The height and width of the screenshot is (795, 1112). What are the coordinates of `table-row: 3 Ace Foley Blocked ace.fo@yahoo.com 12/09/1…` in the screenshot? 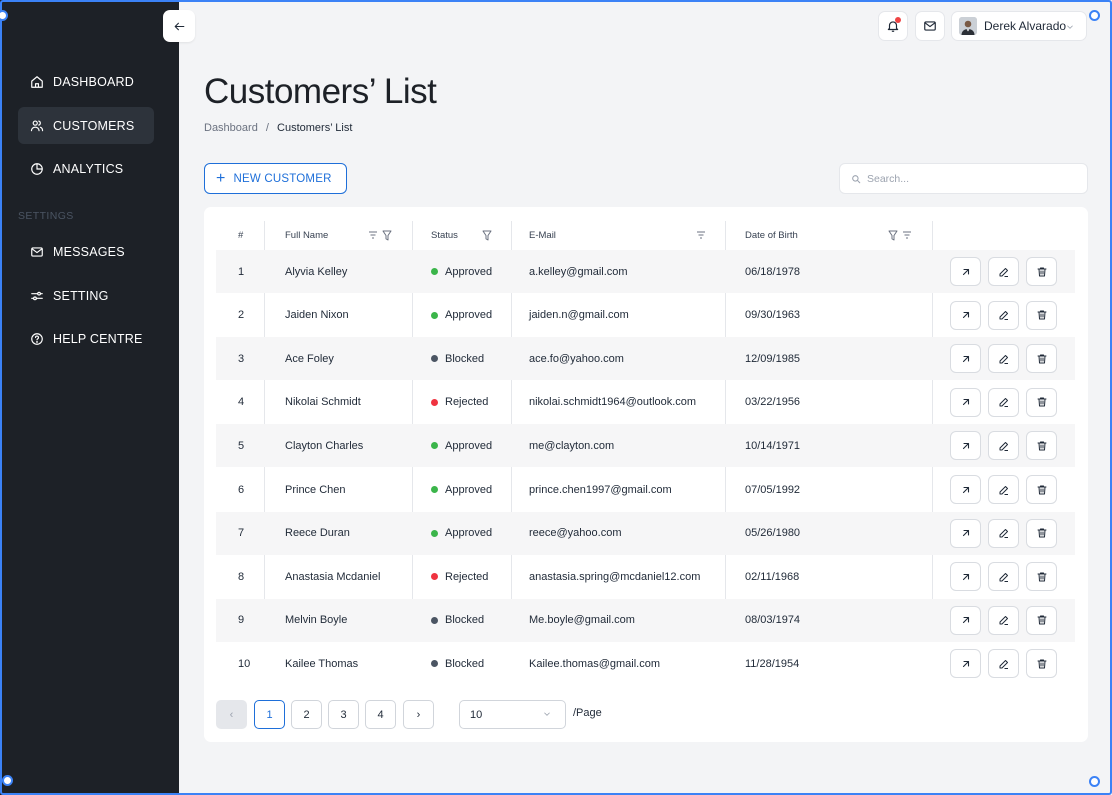 It's located at (645, 359).